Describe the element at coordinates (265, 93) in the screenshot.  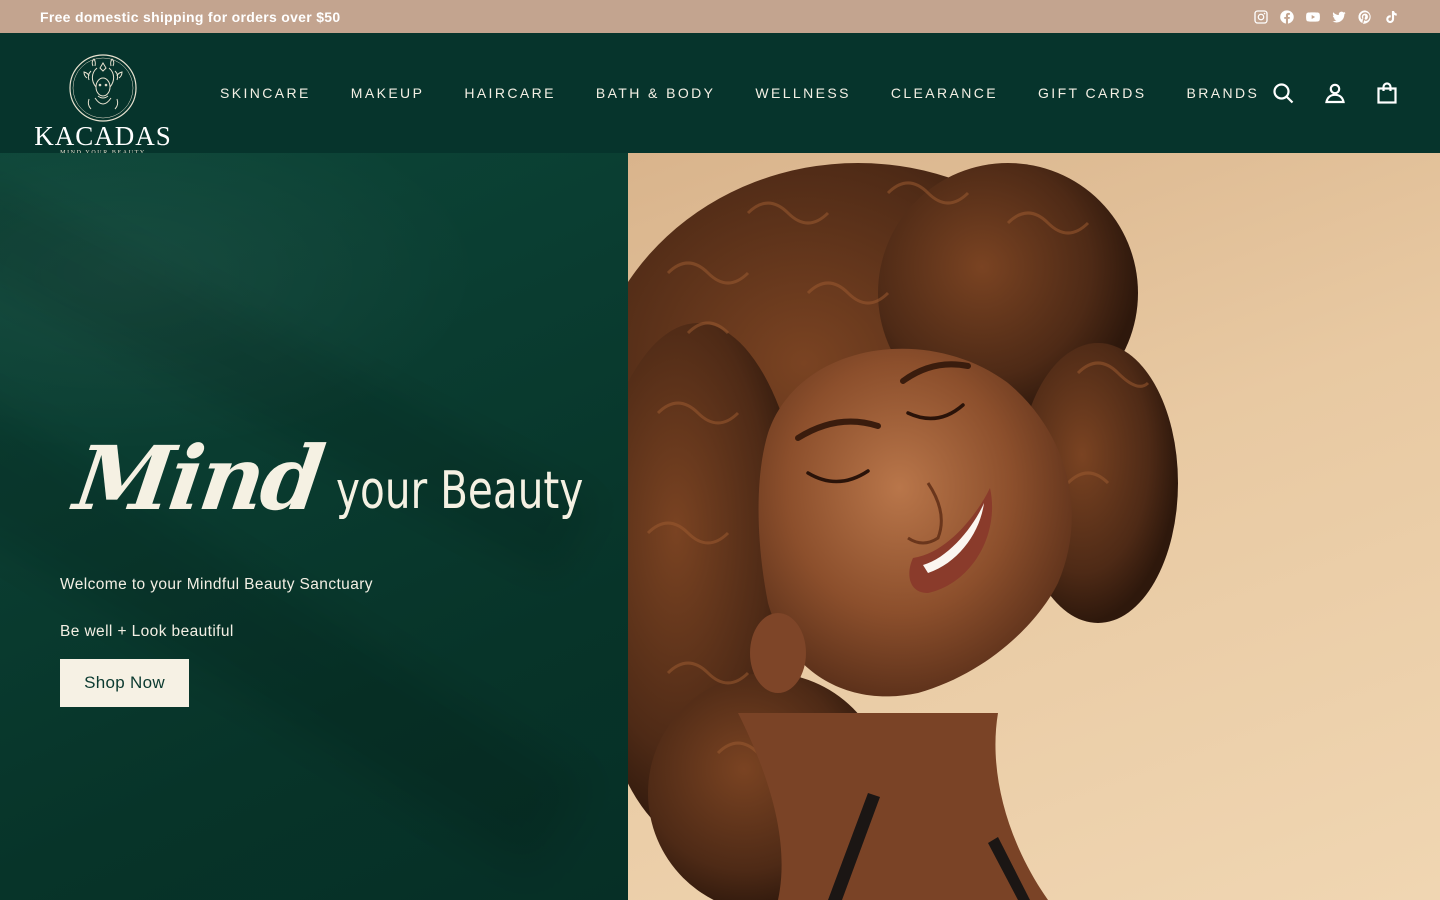
I see `nav-item-skincare: SKINCARE` at that location.